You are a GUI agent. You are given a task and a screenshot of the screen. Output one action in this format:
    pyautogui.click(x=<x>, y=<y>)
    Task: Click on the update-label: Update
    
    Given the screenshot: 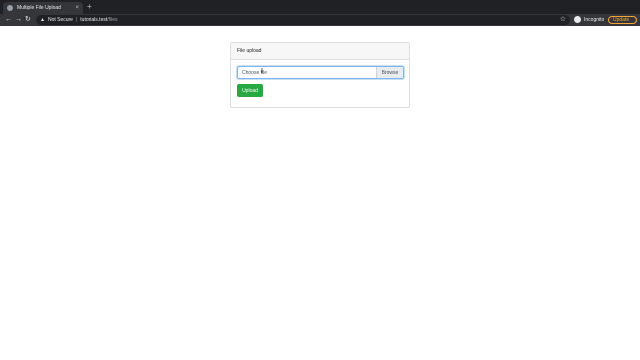 What is the action you would take?
    pyautogui.click(x=621, y=20)
    